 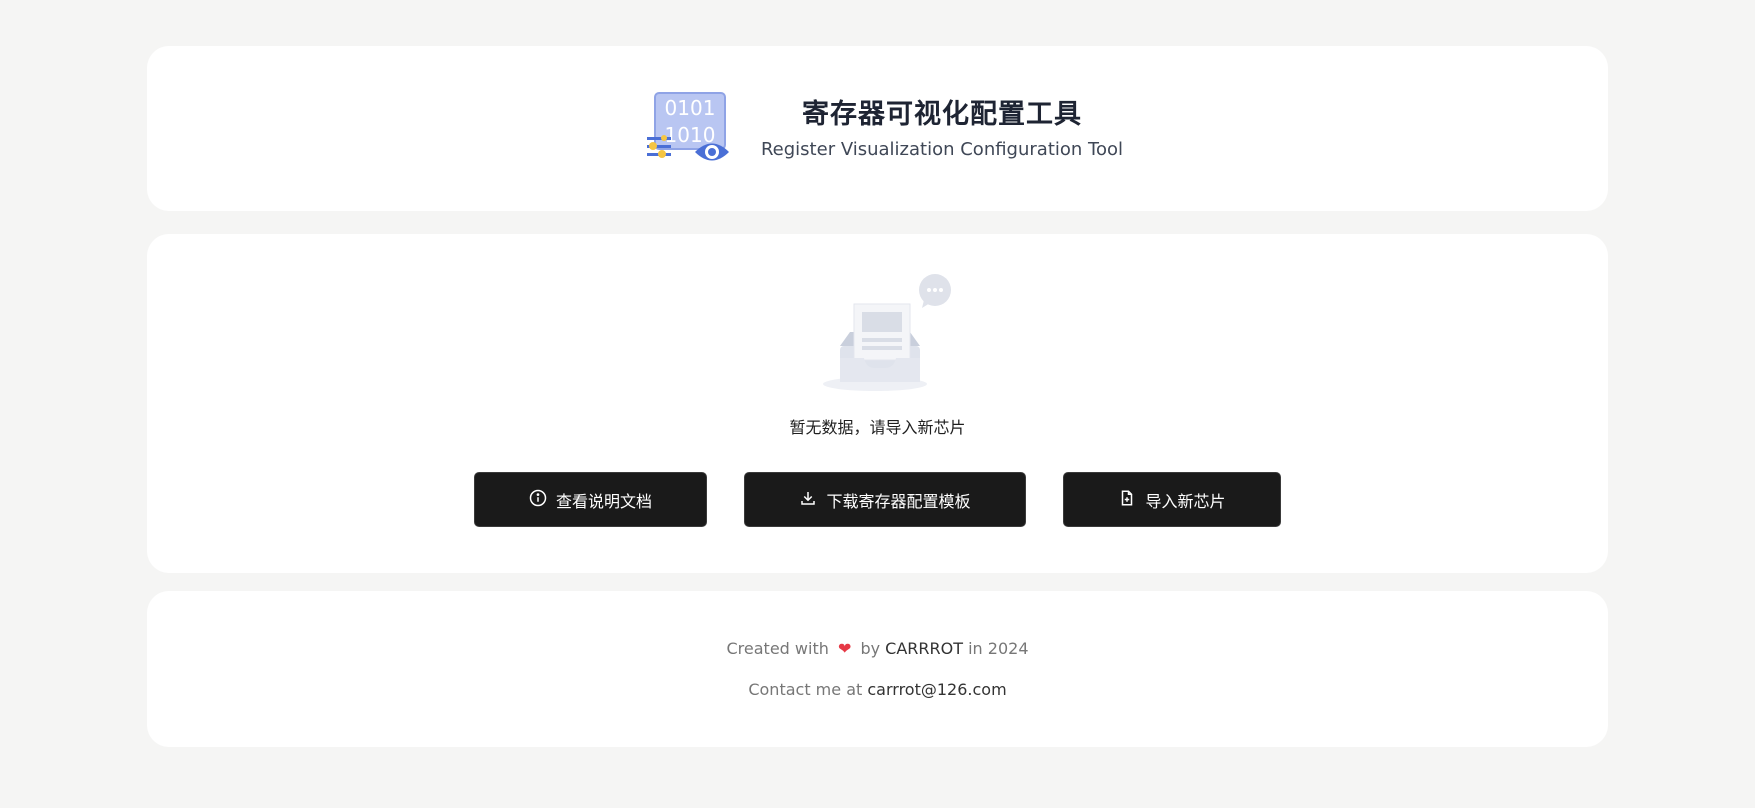 I want to click on empty-inbox-icon, so click(x=887, y=334).